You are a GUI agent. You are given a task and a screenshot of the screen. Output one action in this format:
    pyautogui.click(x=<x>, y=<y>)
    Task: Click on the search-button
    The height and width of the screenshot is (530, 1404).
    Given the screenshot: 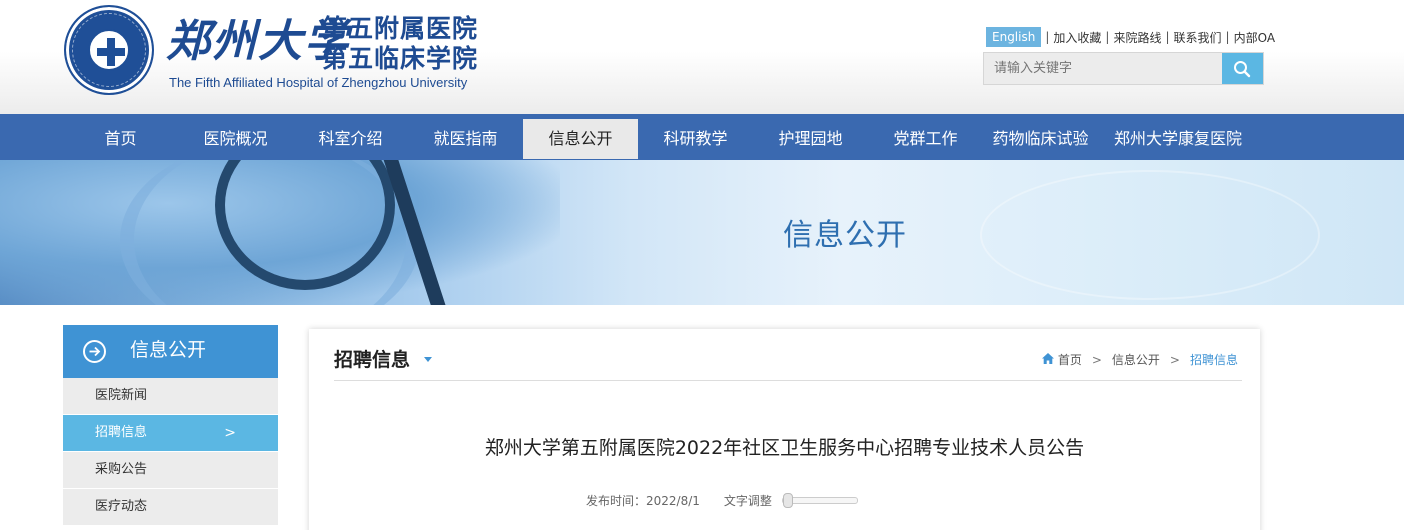 What is the action you would take?
    pyautogui.click(x=1242, y=68)
    